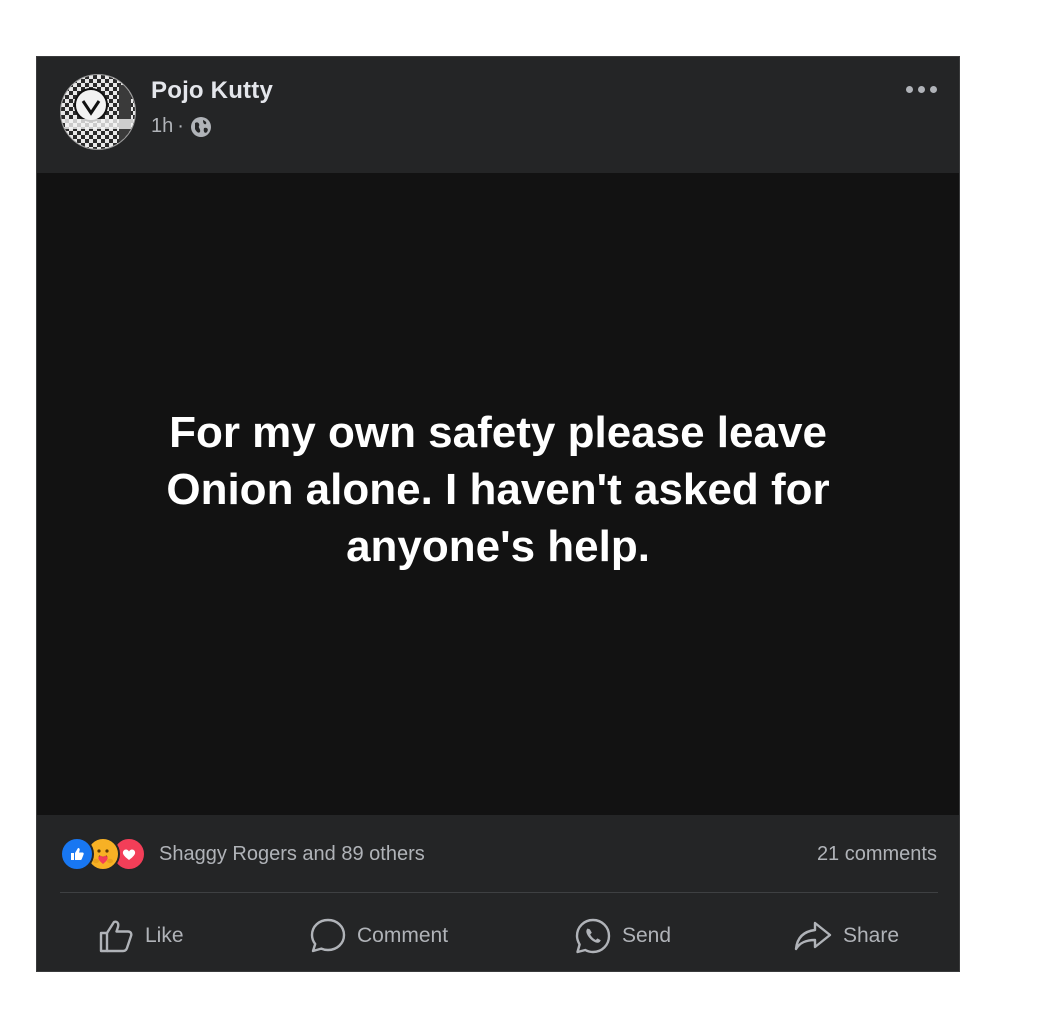 This screenshot has width=1037, height=1012. Describe the element at coordinates (498, 932) in the screenshot. I see `action-bar: Like Comment Send Share` at that location.